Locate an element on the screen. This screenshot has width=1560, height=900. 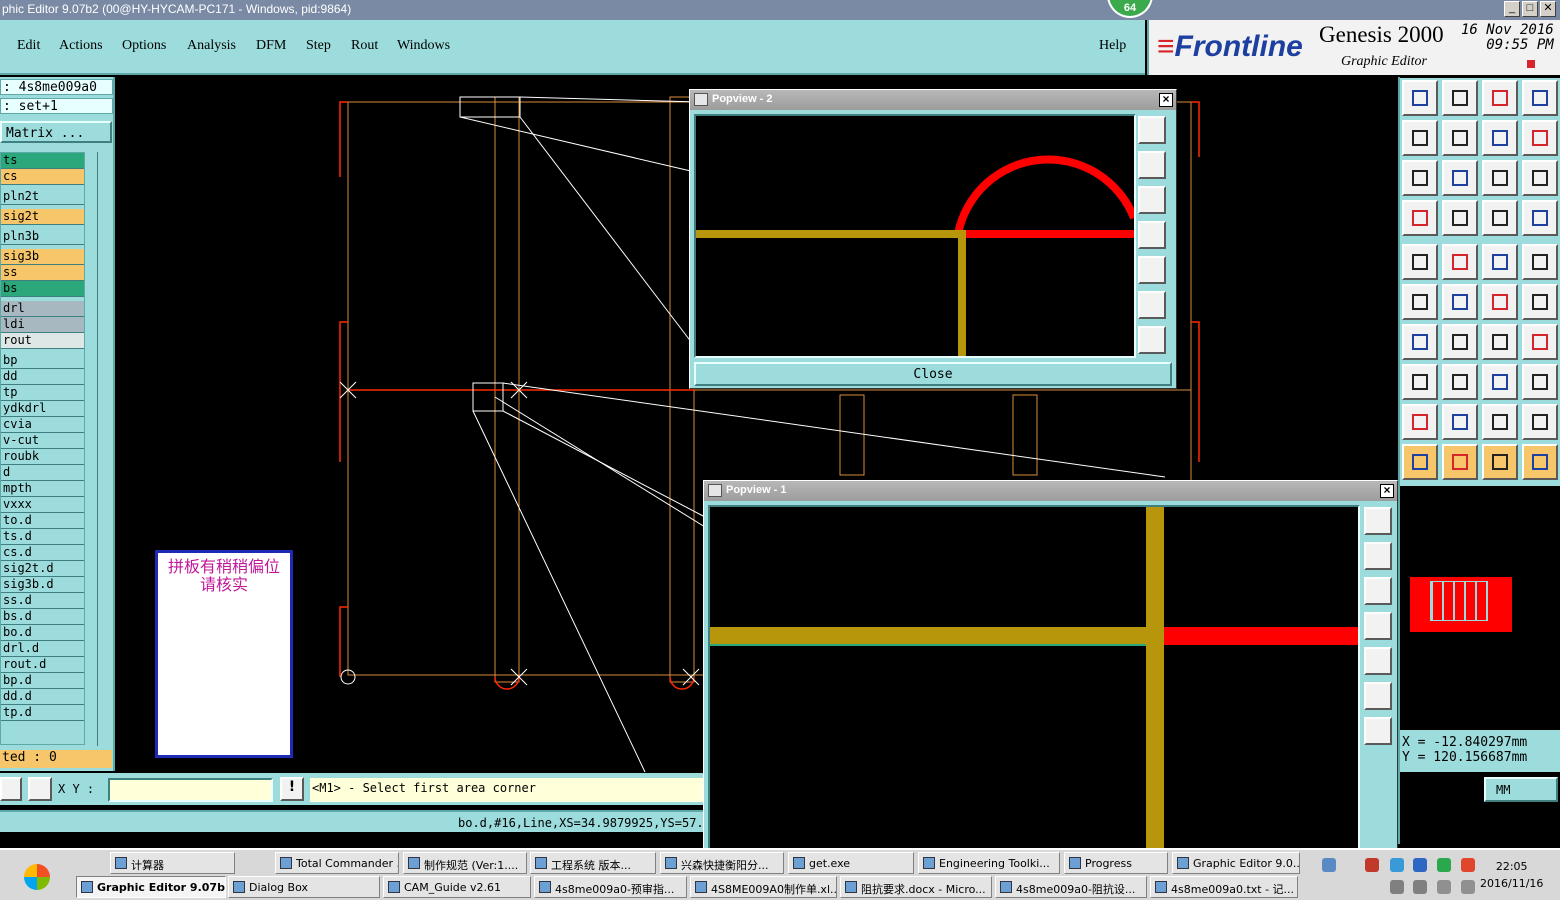
layer-row-ss: ss is located at coordinates (42, 273).